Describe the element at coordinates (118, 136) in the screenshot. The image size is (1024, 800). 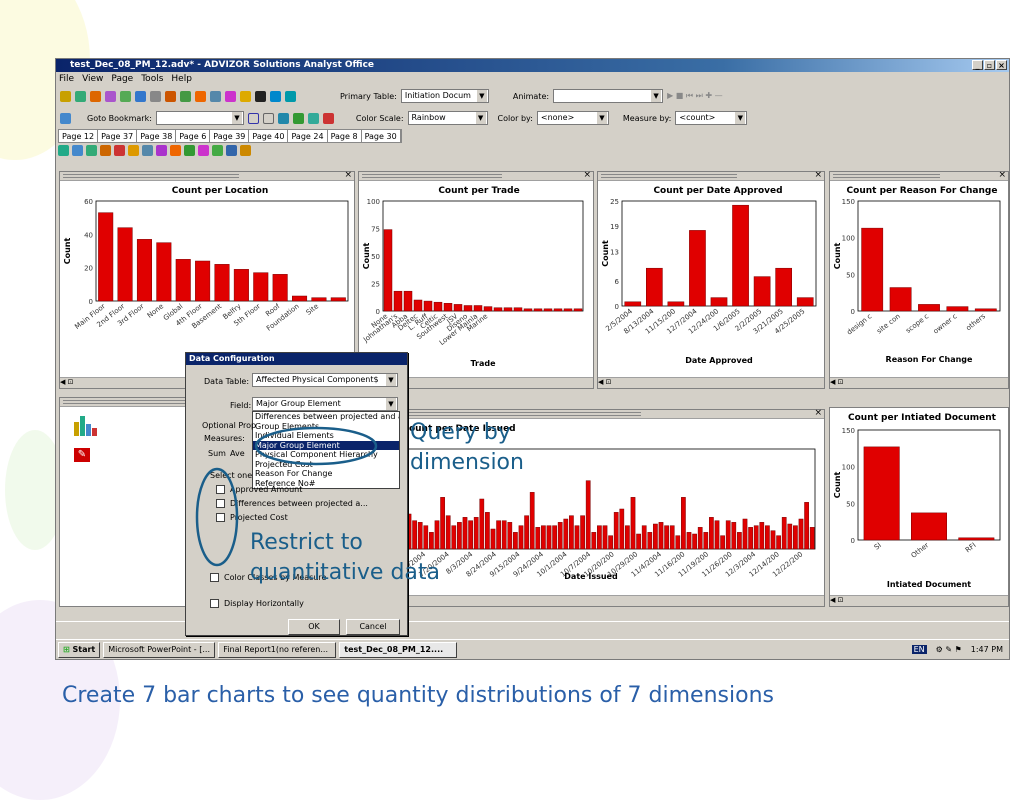
I see `page-tab: Page 37` at that location.